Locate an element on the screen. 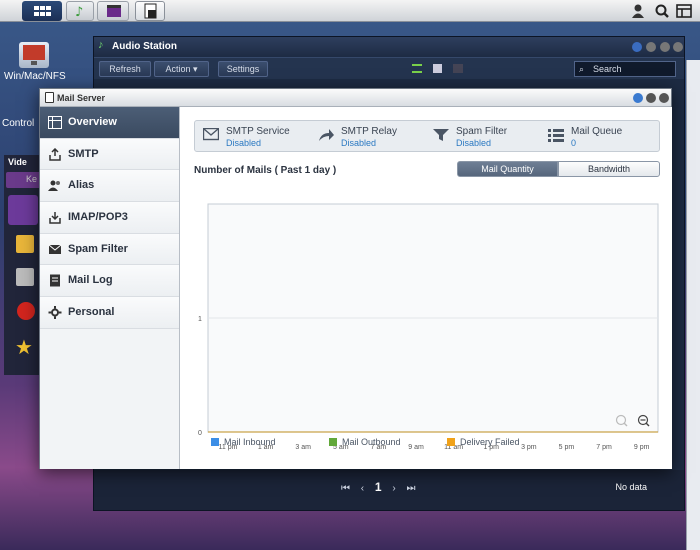  taskbar: ♪ is located at coordinates (350, 11).